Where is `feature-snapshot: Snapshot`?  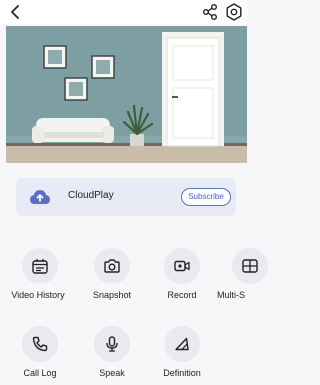
feature-snapshot: Snapshot is located at coordinates (110, 276).